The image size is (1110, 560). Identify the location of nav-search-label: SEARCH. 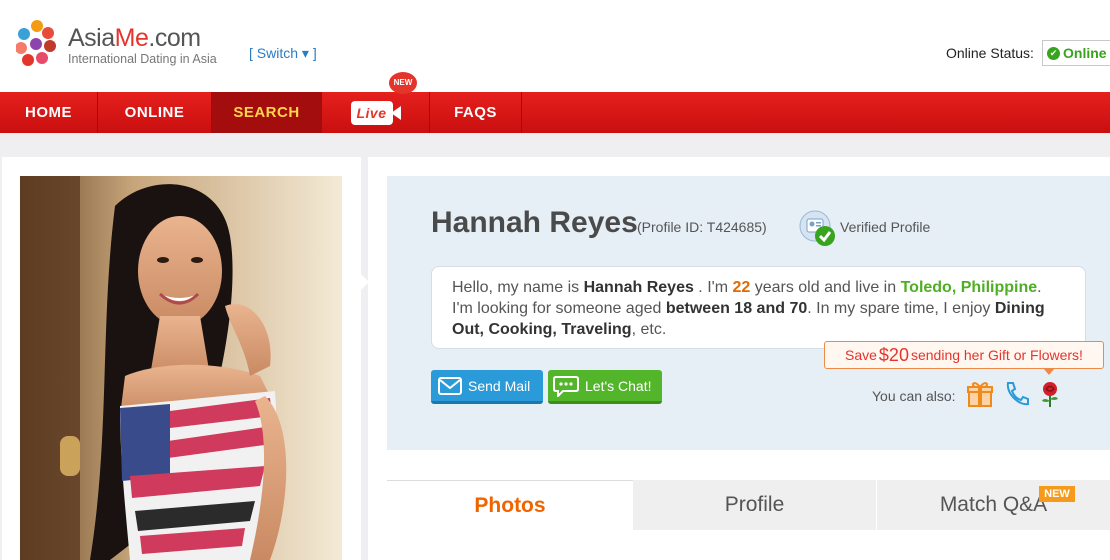
(266, 112).